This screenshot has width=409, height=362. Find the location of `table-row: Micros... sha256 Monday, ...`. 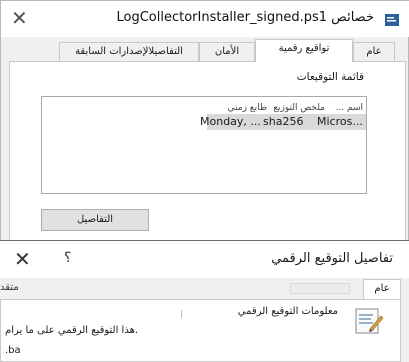

table-row: Micros... sha256 Monday, ... is located at coordinates (283, 122).